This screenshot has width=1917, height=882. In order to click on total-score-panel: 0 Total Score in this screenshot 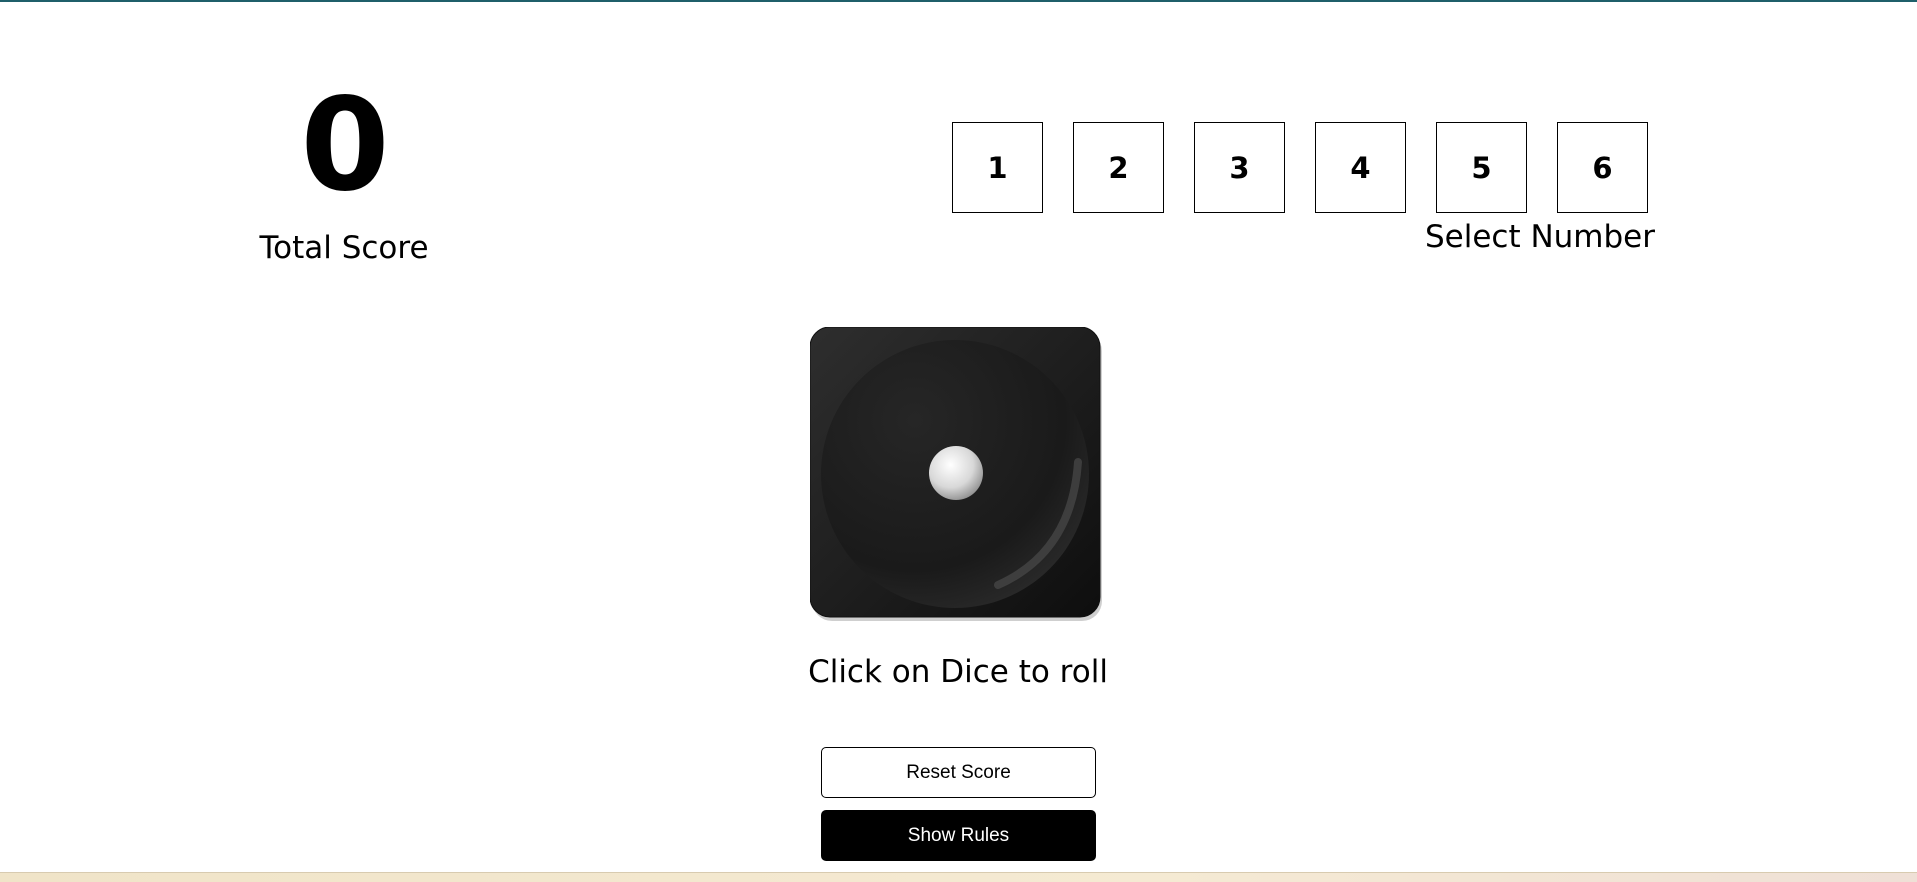, I will do `click(344, 169)`.